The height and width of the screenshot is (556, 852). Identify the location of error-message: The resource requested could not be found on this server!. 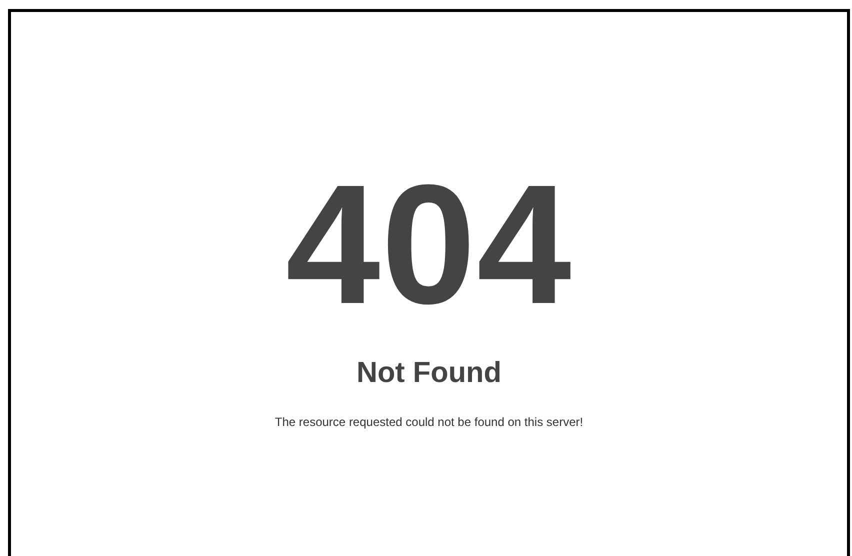
(429, 422).